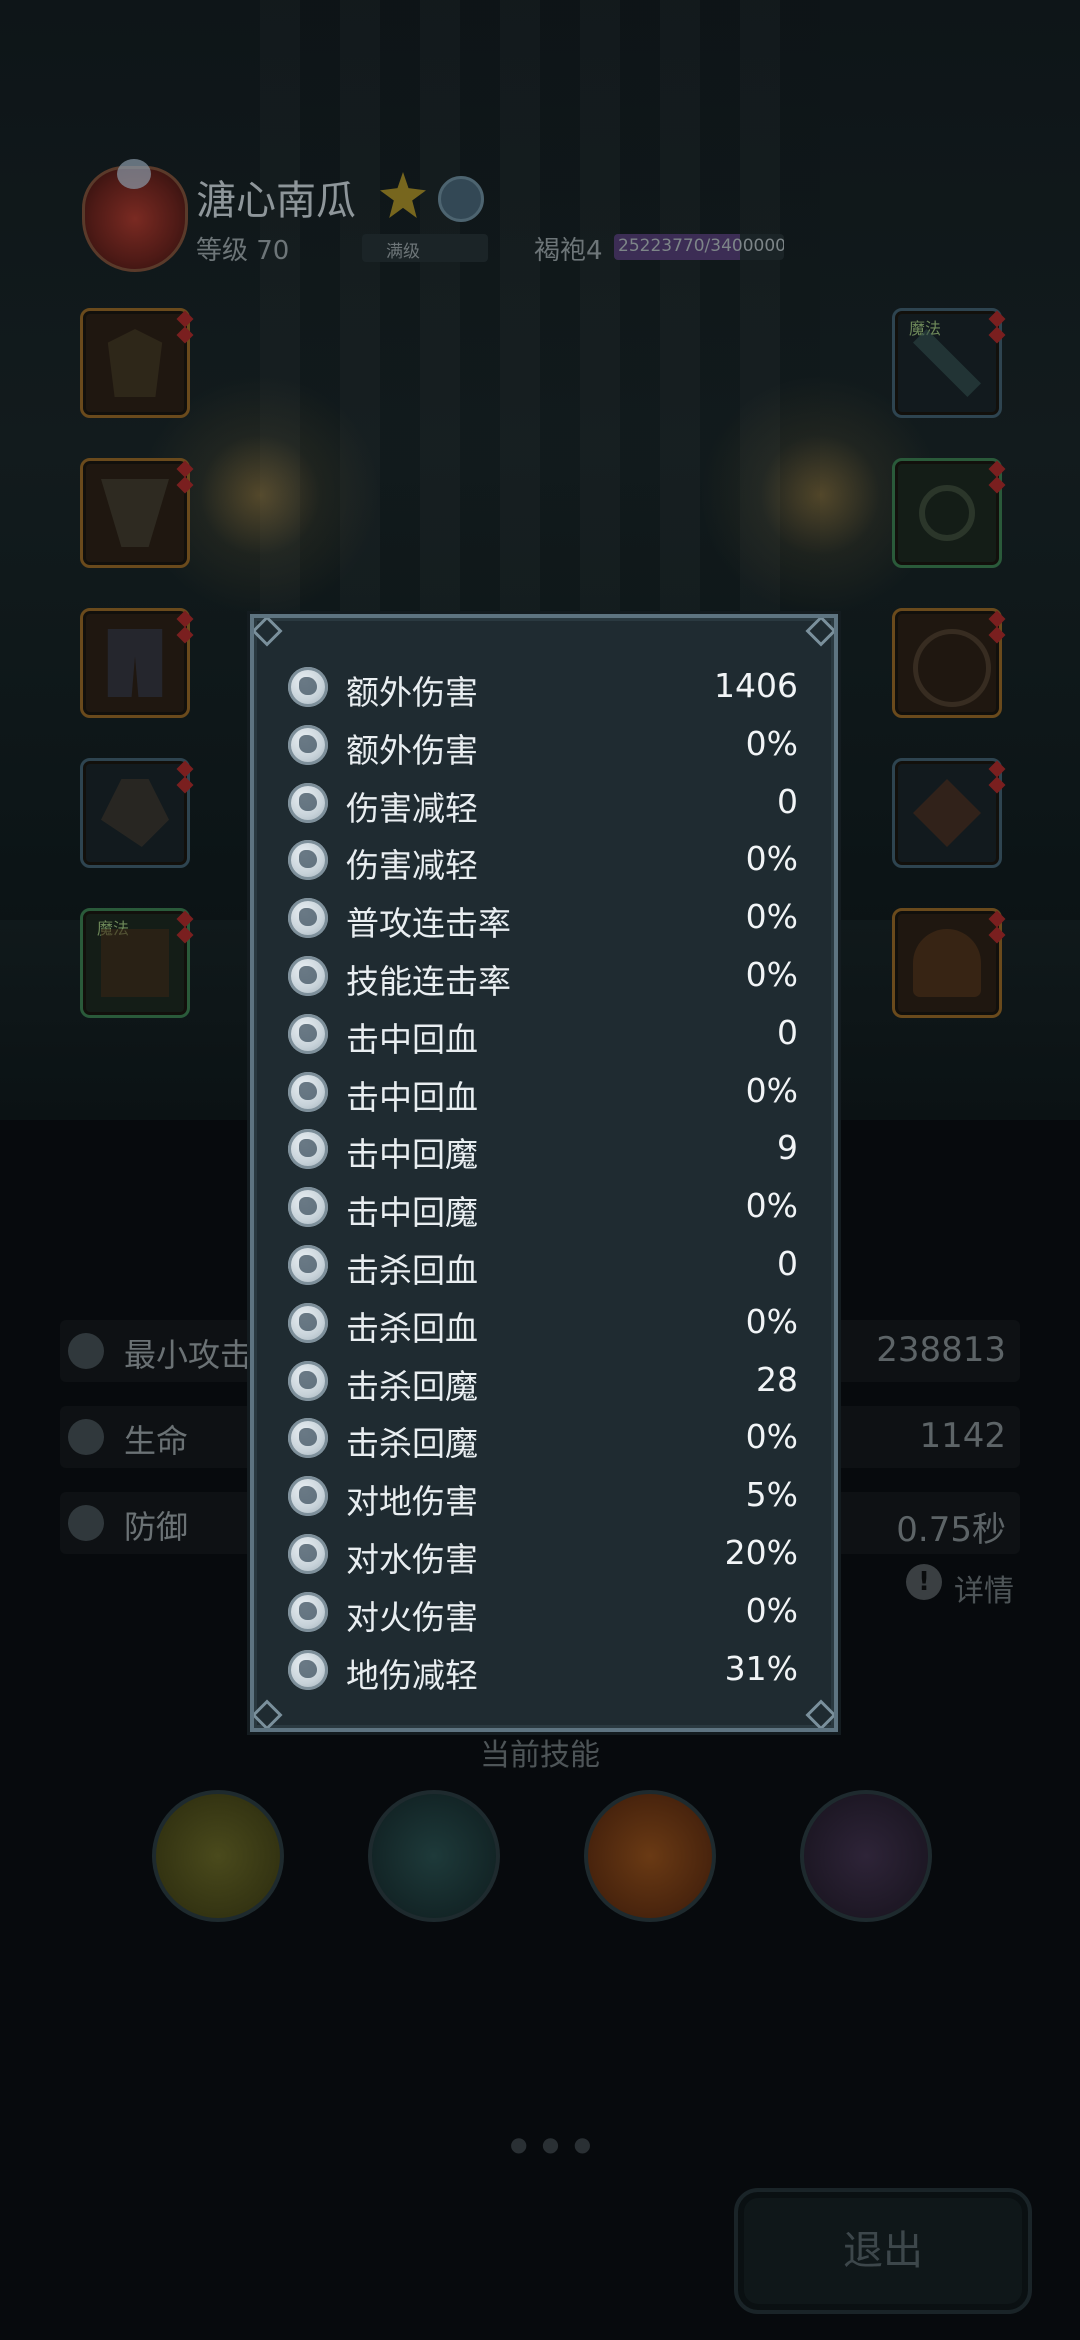 The image size is (1080, 2340). What do you see at coordinates (543, 1207) in the screenshot?
I see `attribute-row: 击中回魔 0%` at bounding box center [543, 1207].